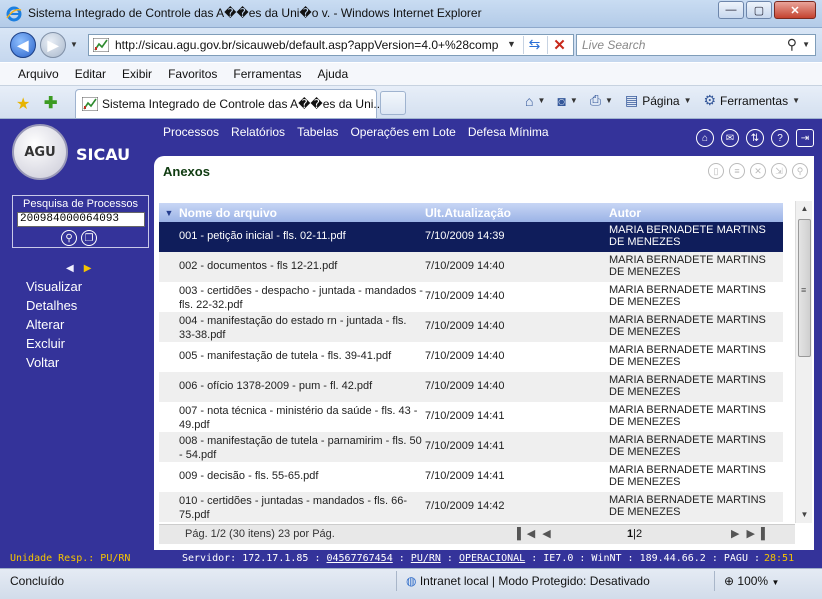 The image size is (822, 599). Describe the element at coordinates (38, 74) in the screenshot. I see `menu-arquivo: Arquivo` at that location.